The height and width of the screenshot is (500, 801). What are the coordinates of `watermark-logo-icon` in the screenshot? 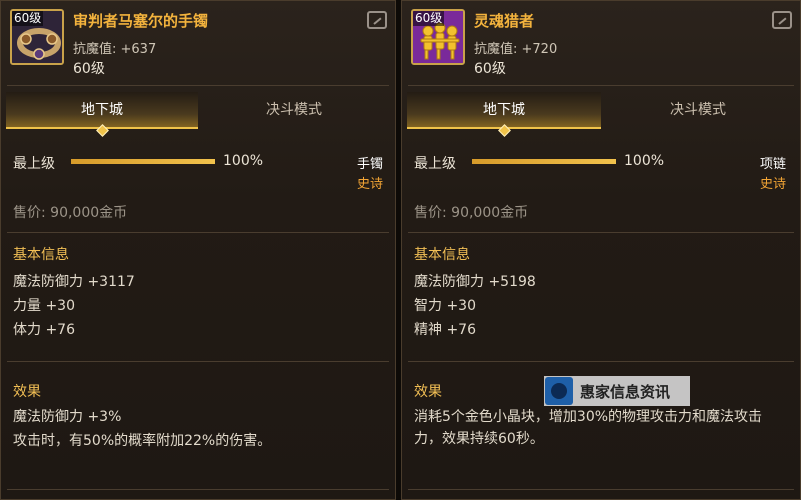 It's located at (559, 391).